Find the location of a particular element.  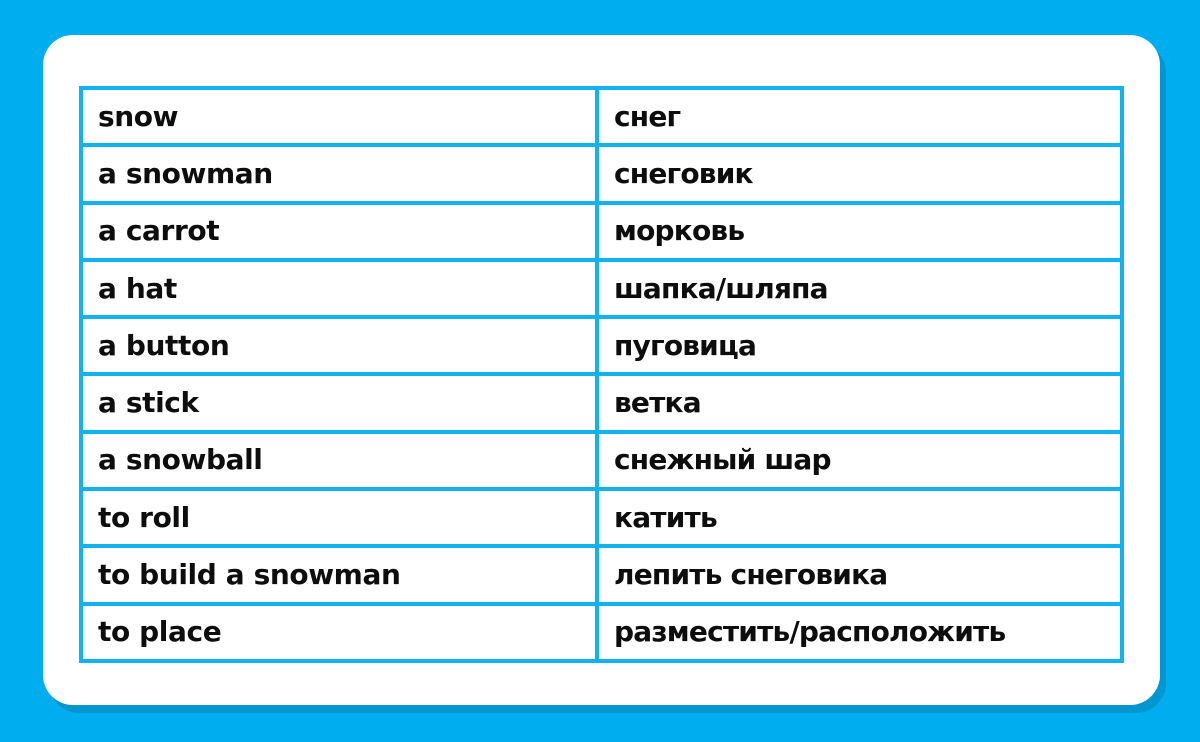

table-row: to build a snowman лепить снеговика is located at coordinates (601, 577).